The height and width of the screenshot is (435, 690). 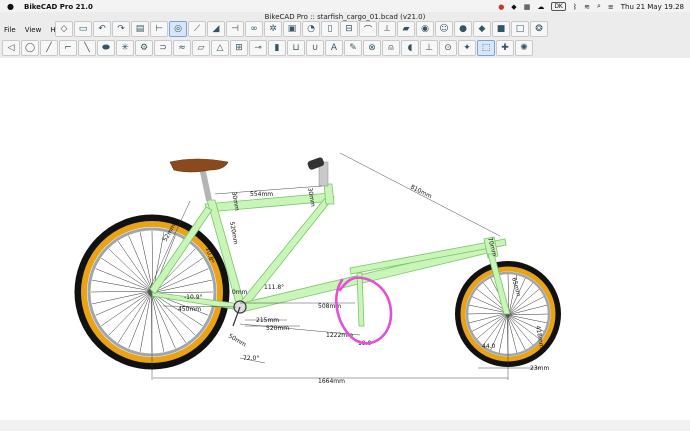 I want to click on gauge-button: ◉, so click(x=425, y=29).